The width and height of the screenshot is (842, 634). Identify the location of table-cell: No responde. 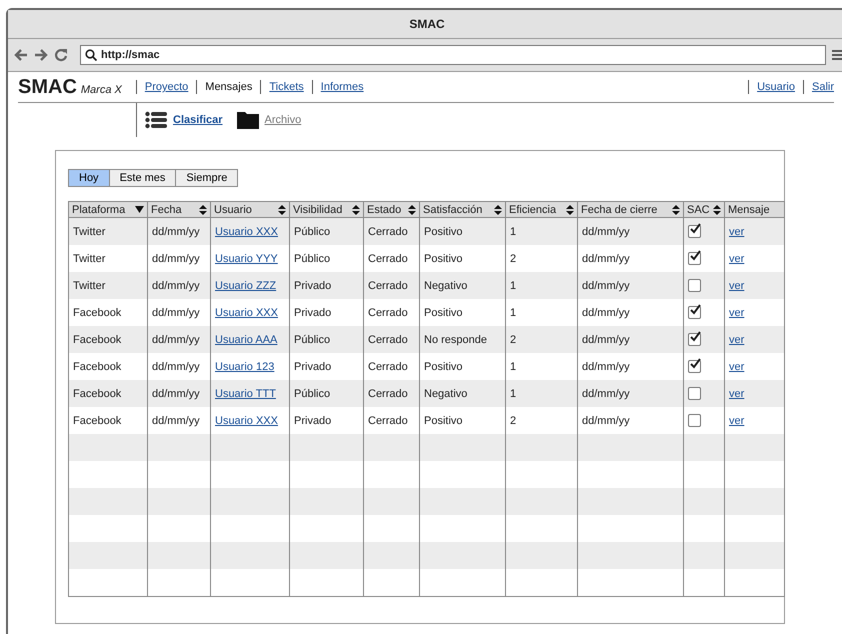
(463, 339).